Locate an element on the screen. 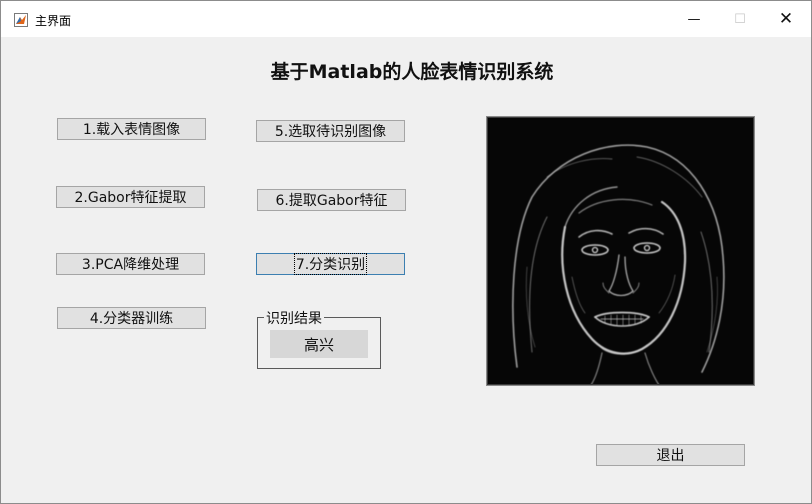 Image resolution: width=812 pixels, height=504 pixels. page-title: 基于Matlab的人脸表情识别系统 is located at coordinates (406, 70).